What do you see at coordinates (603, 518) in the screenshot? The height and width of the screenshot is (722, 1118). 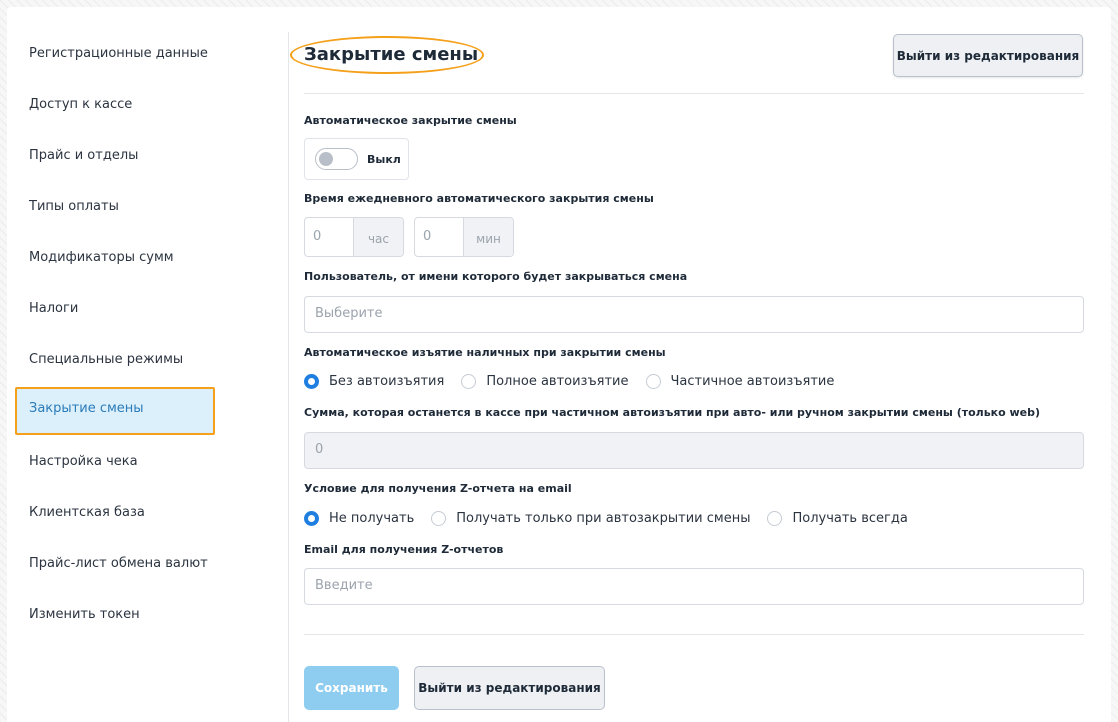 I see `radio-label: Получать только при автозакрытии смены` at bounding box center [603, 518].